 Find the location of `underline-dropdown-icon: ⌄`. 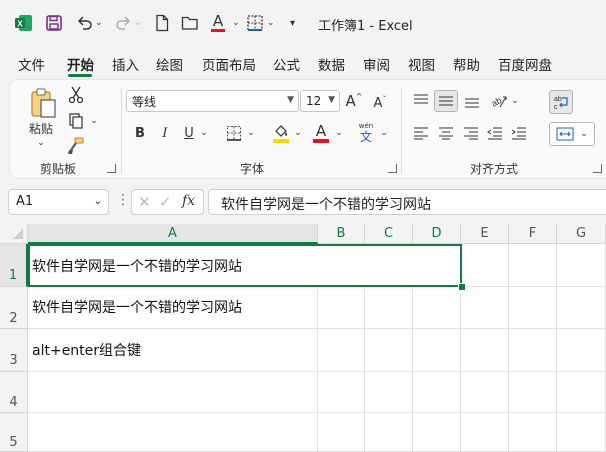

underline-dropdown-icon: ⌄ is located at coordinates (204, 133).